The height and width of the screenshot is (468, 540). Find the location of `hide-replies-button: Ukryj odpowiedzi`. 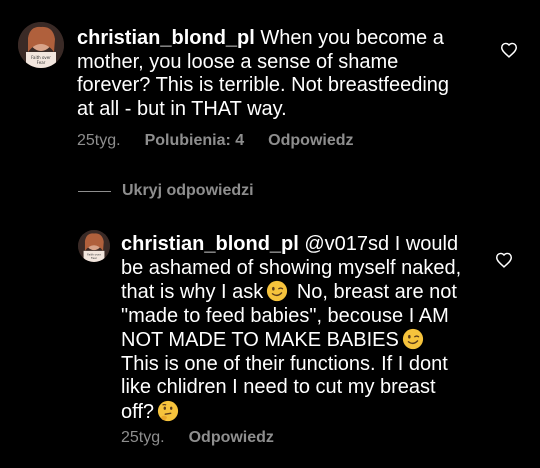

hide-replies-button: Ukryj odpowiedzi is located at coordinates (166, 191).